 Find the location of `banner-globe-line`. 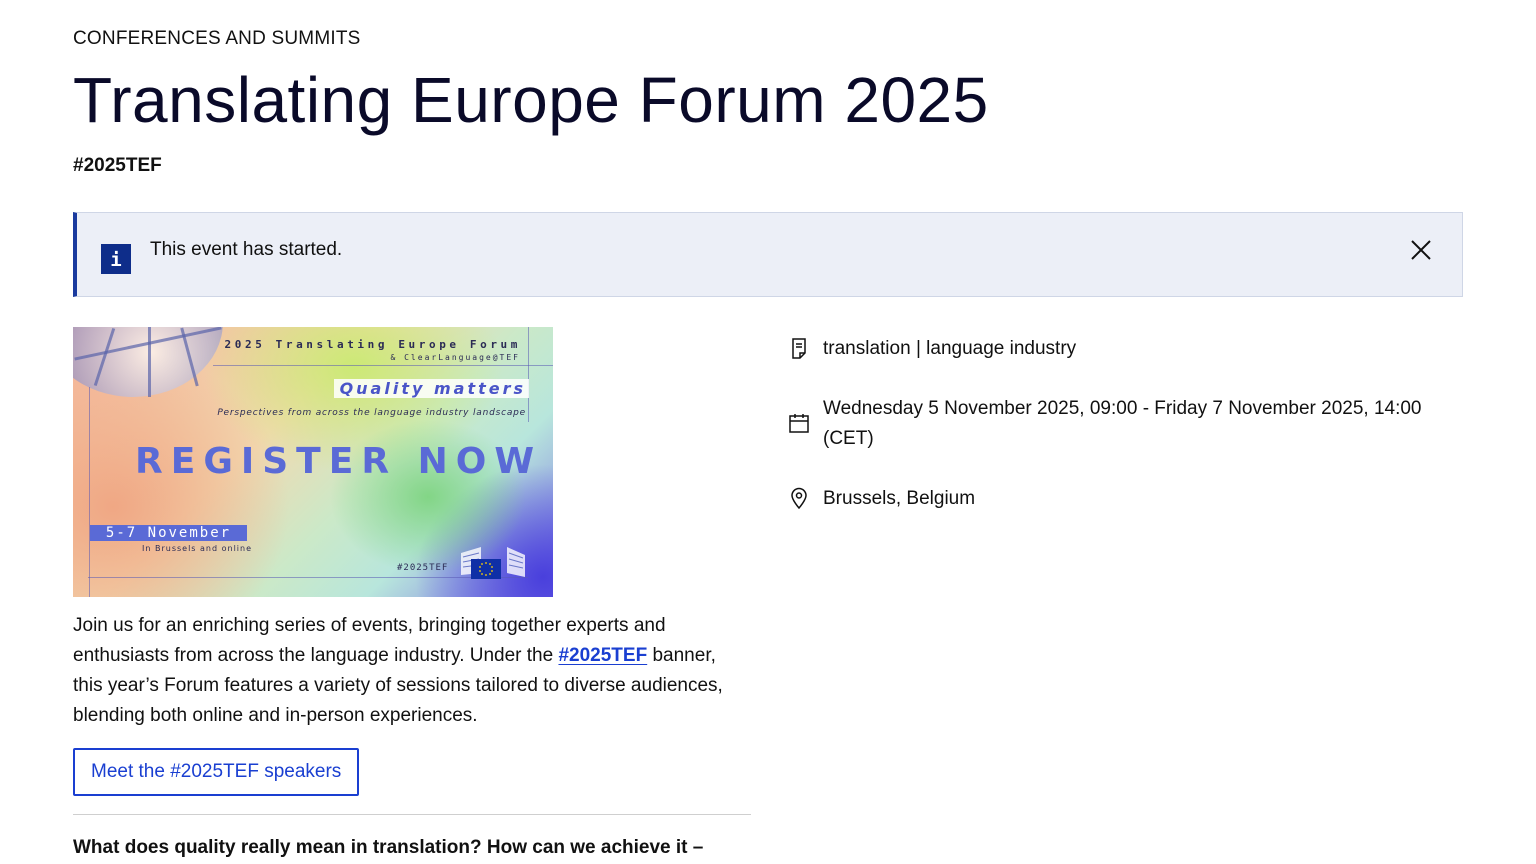

banner-globe-line is located at coordinates (149, 362).